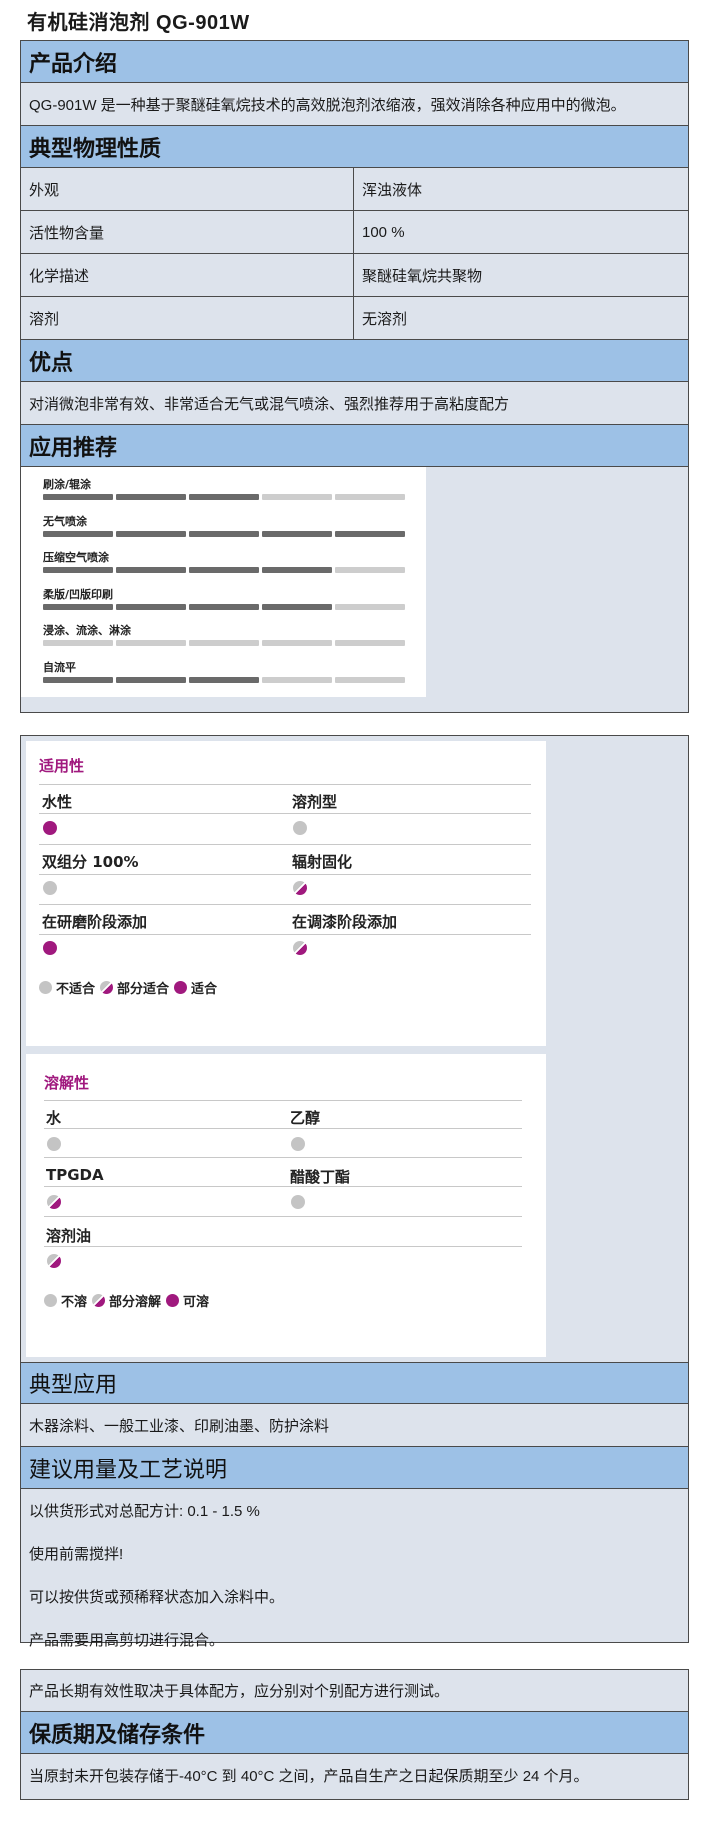  What do you see at coordinates (65, 521) in the screenshot?
I see `application-label: 无气喷涂` at bounding box center [65, 521].